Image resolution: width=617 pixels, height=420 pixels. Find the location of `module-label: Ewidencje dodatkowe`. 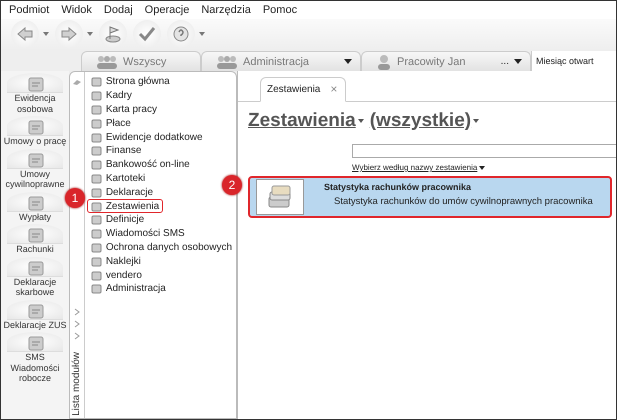

module-label: Ewidencje dodatkowe is located at coordinates (154, 137).